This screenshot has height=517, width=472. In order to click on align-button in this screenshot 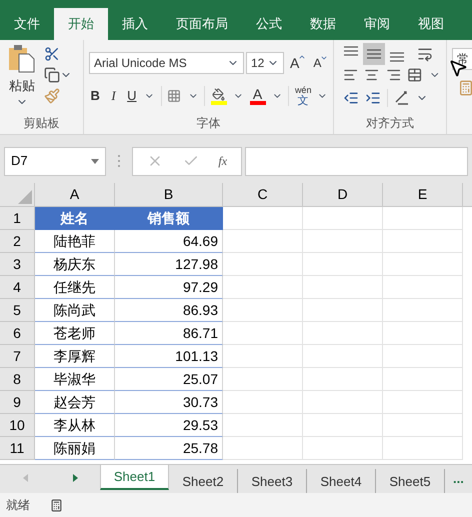, I will do `click(374, 54)`.